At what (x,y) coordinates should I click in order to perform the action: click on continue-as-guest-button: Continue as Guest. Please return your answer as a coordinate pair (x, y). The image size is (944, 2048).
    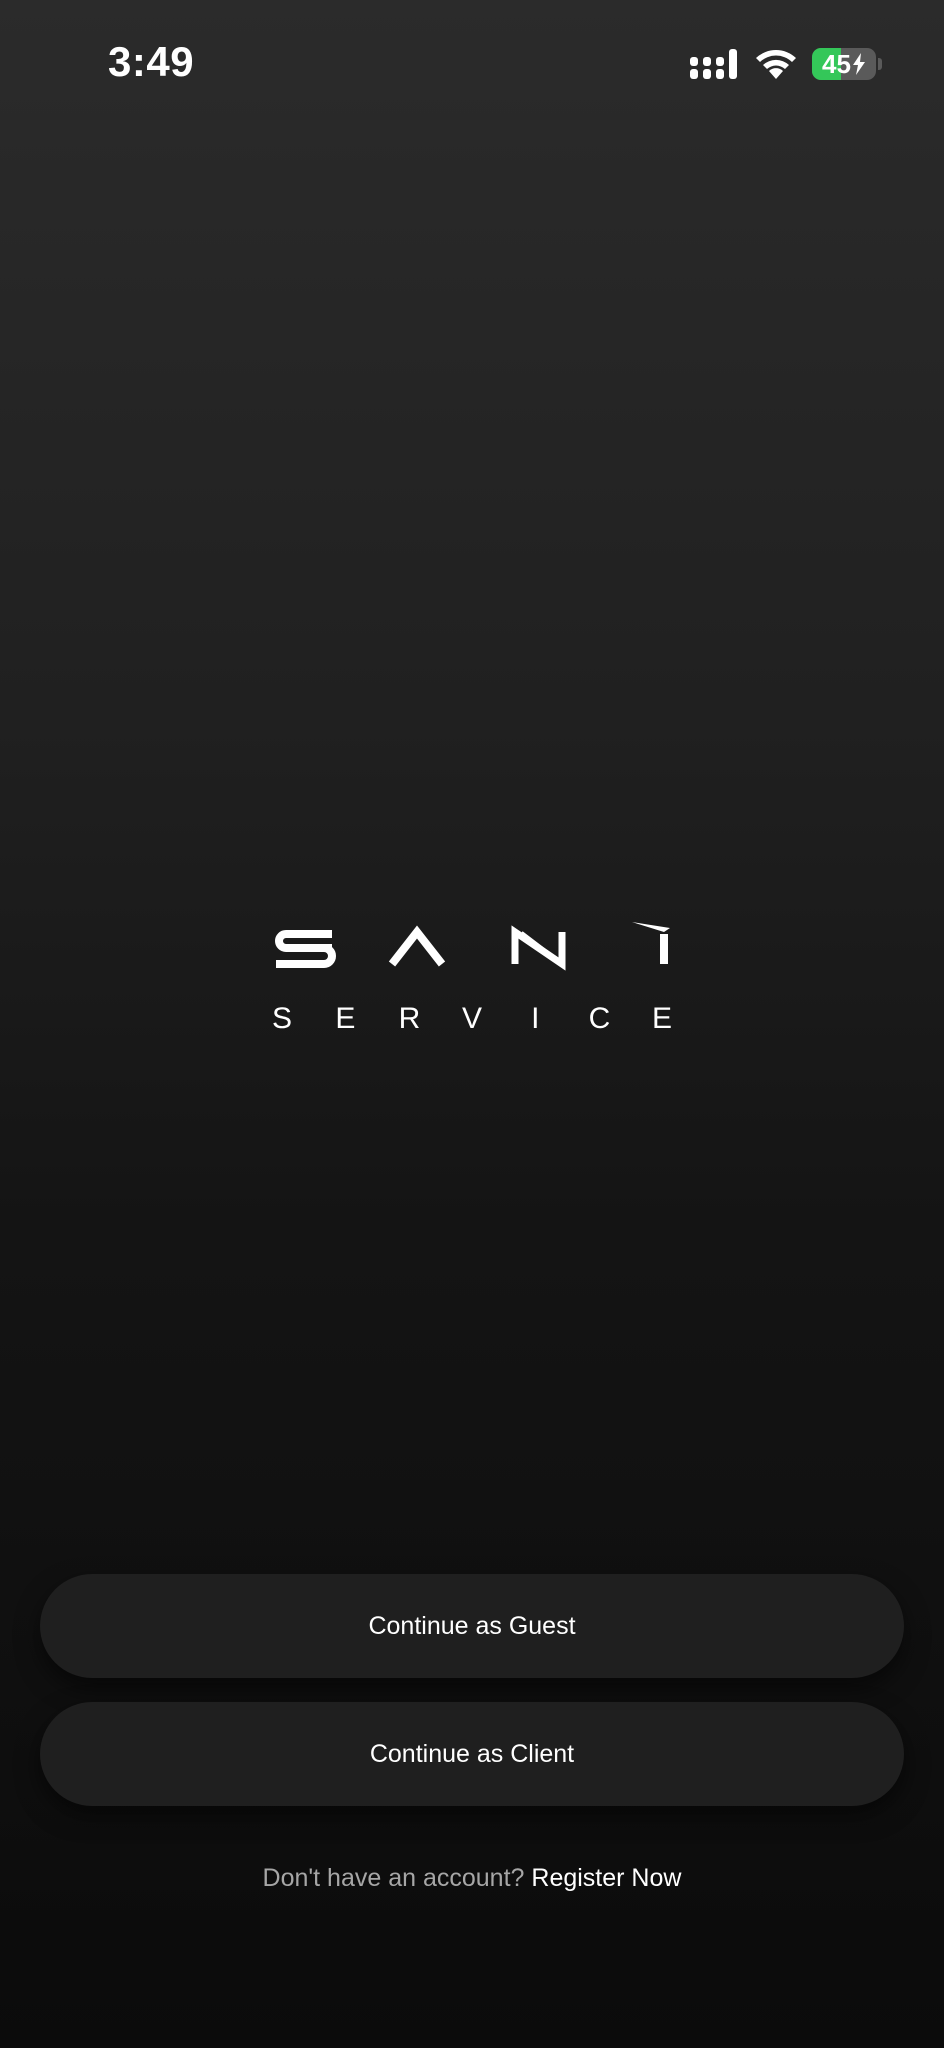
    Looking at the image, I should click on (472, 1626).